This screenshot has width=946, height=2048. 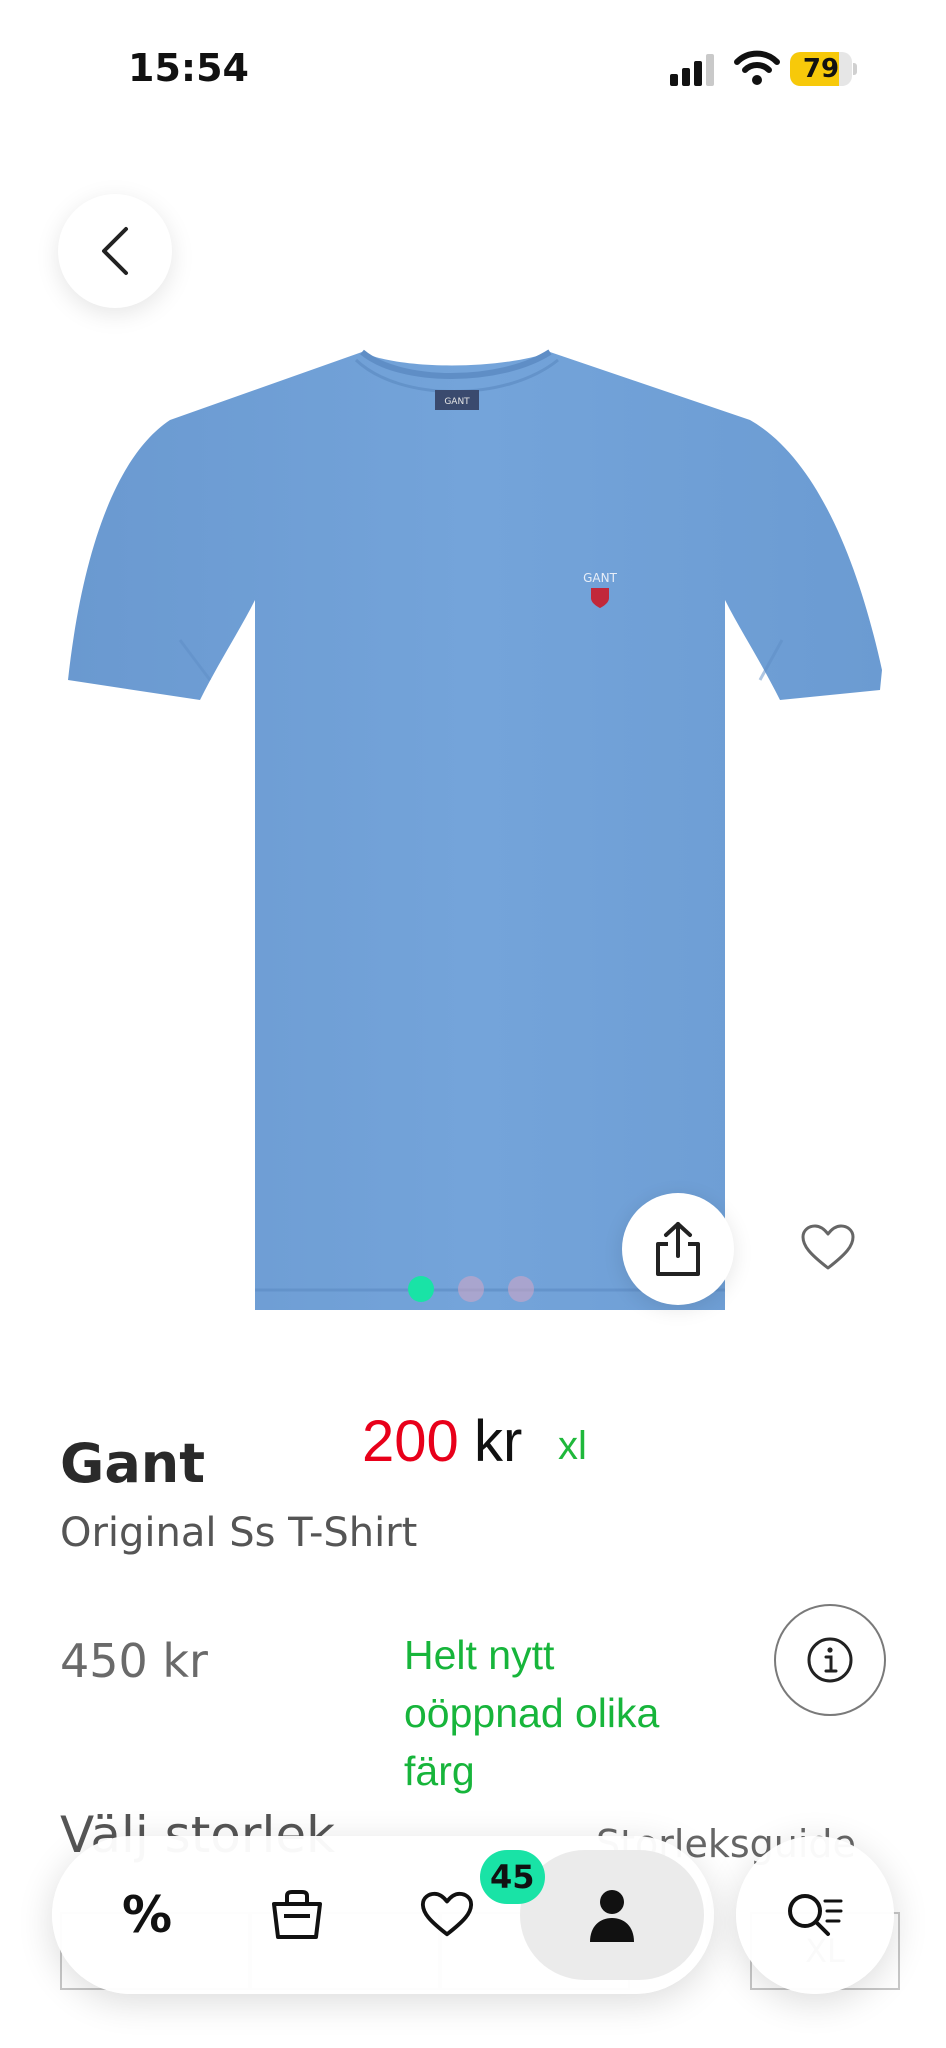 I want to click on image-pagination, so click(x=471, y=1289).